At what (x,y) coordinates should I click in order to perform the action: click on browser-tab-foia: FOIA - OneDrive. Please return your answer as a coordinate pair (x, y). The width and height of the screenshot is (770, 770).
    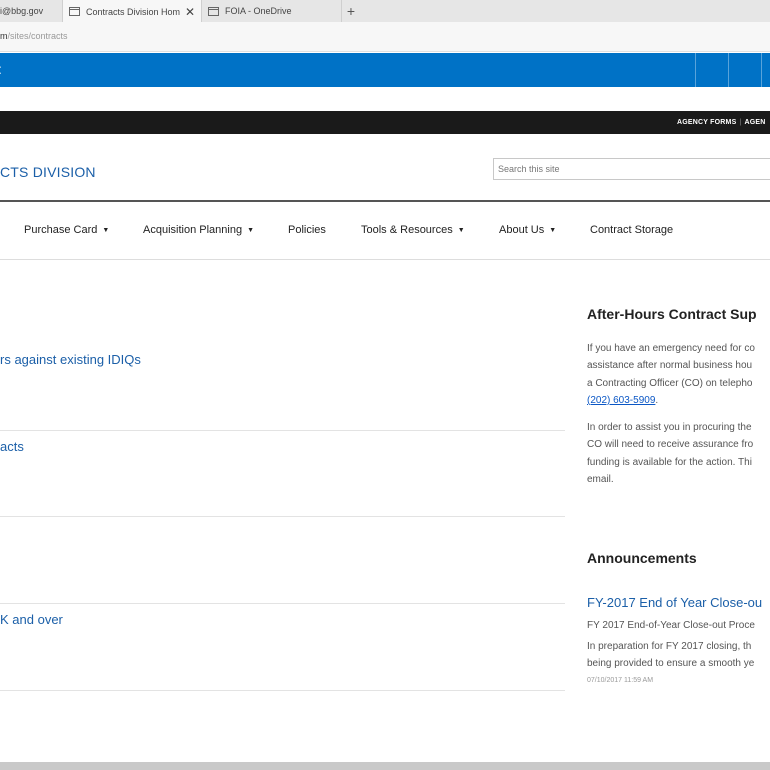
    Looking at the image, I should click on (272, 11).